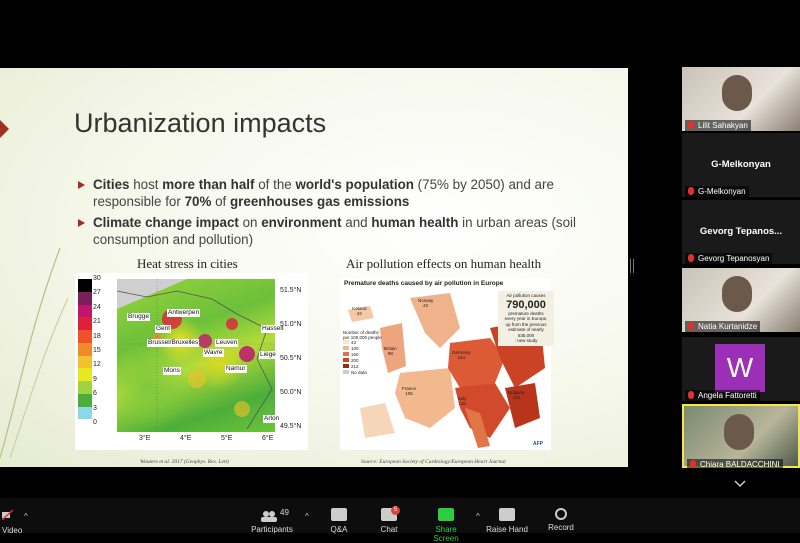 The width and height of the screenshot is (800, 543). Describe the element at coordinates (97, 322) in the screenshot. I see `colorbar-label: 21` at that location.